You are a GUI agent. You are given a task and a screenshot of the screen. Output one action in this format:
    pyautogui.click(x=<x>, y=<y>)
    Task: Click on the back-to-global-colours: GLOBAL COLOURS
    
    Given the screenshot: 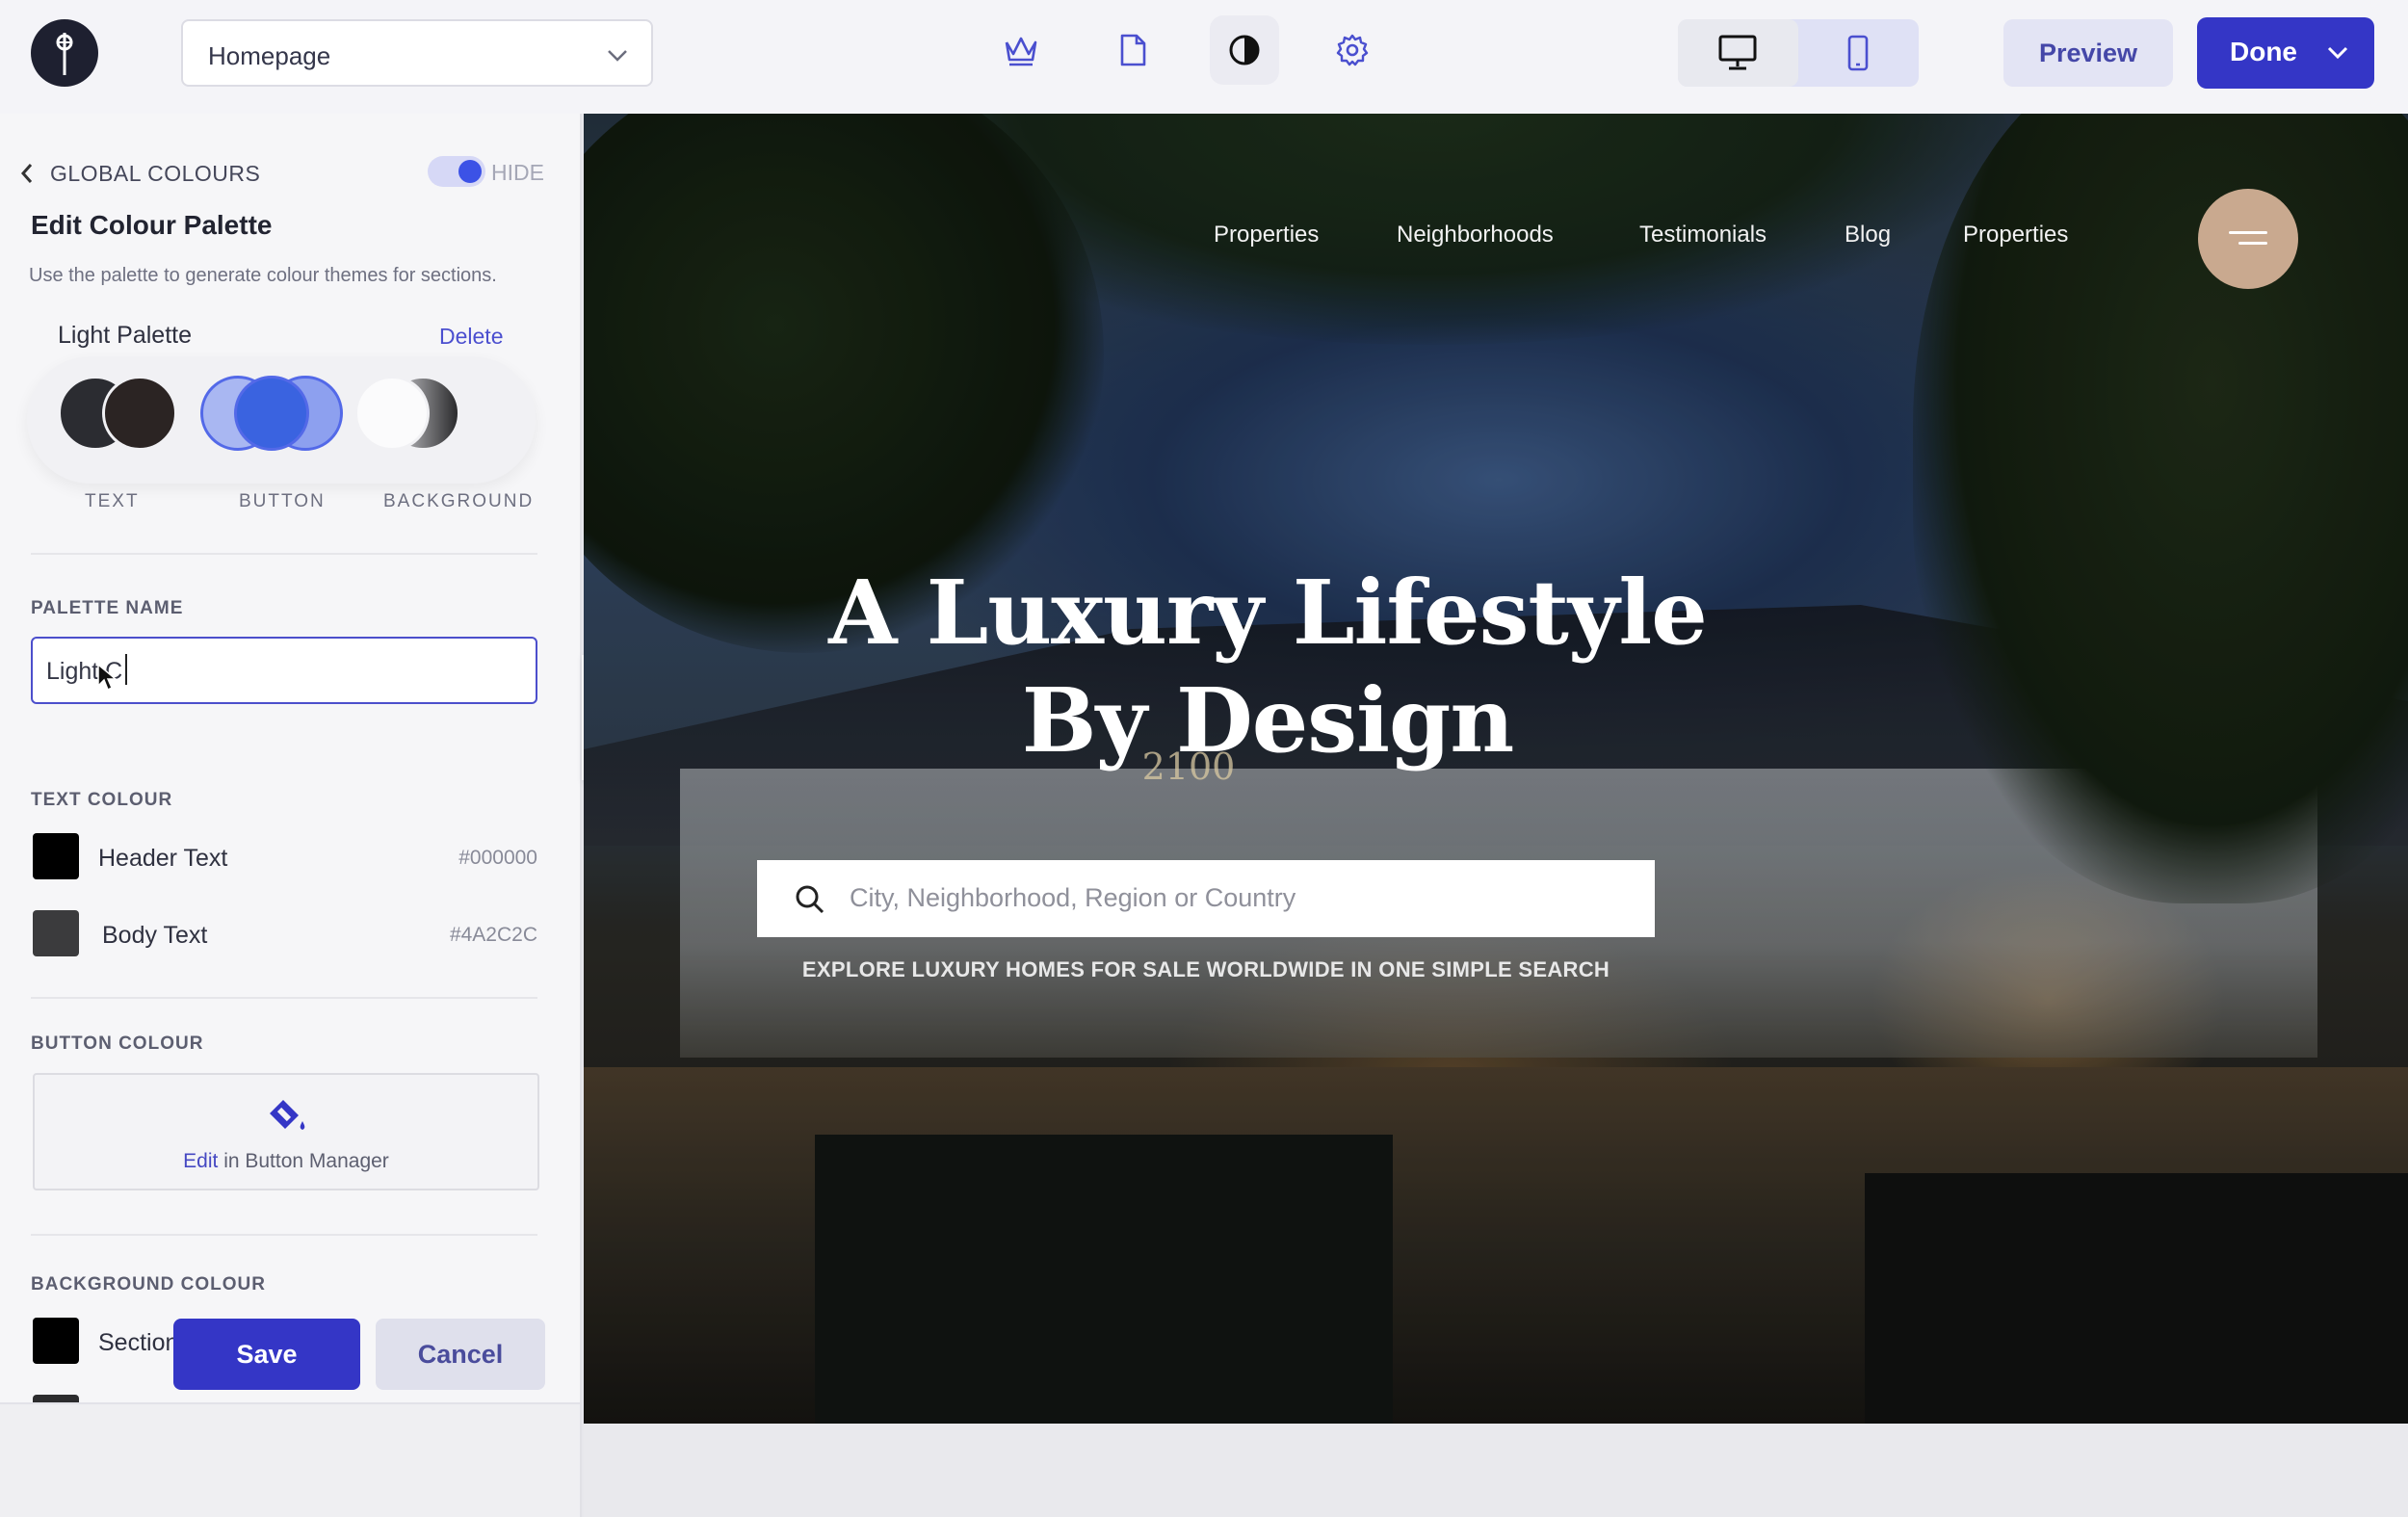 What is the action you would take?
    pyautogui.click(x=139, y=173)
    